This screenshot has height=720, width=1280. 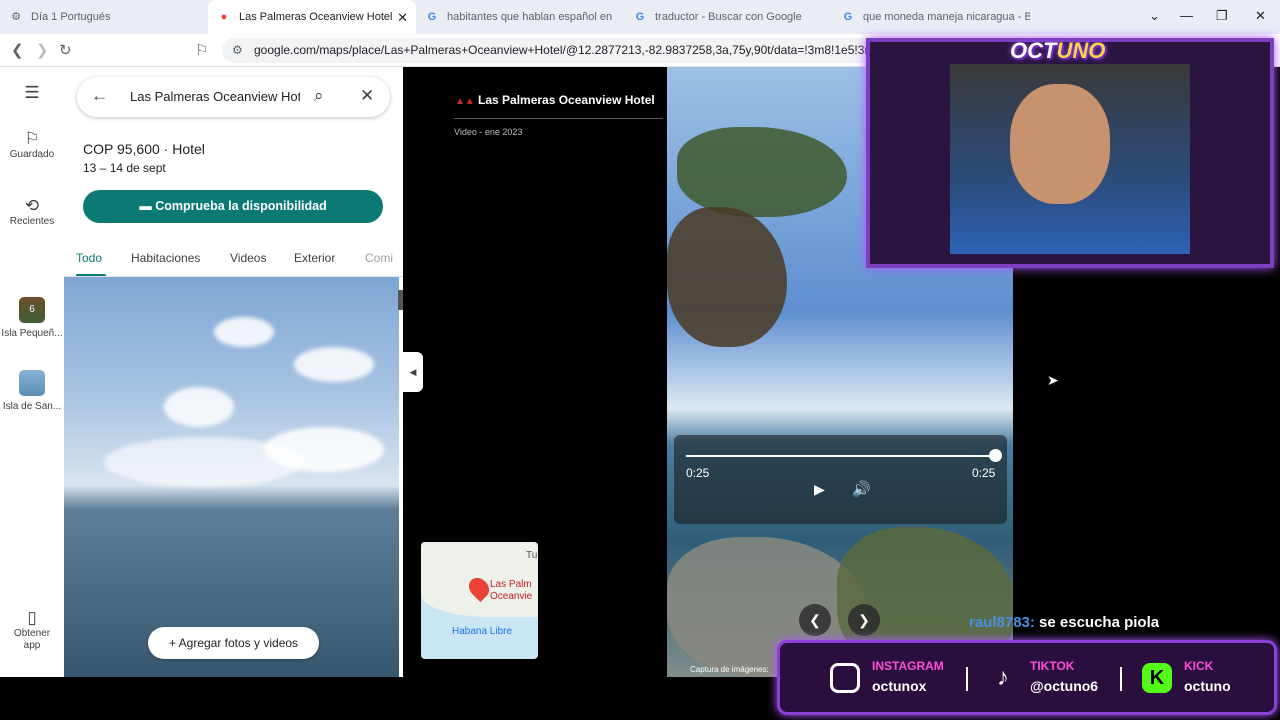 I want to click on viewer-title: Las Palmeras Oceanview Hotel, so click(x=566, y=100).